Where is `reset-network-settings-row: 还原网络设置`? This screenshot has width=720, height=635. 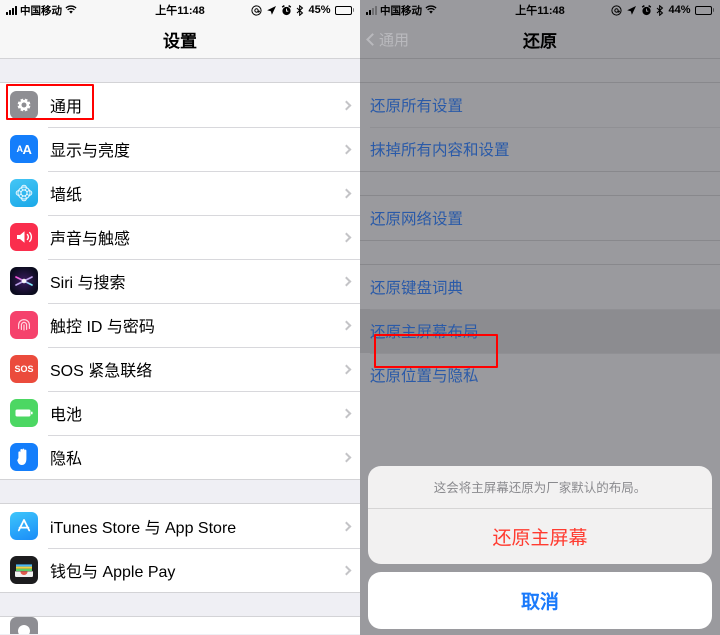
reset-network-settings-row: 还原网络设置 is located at coordinates (540, 218).